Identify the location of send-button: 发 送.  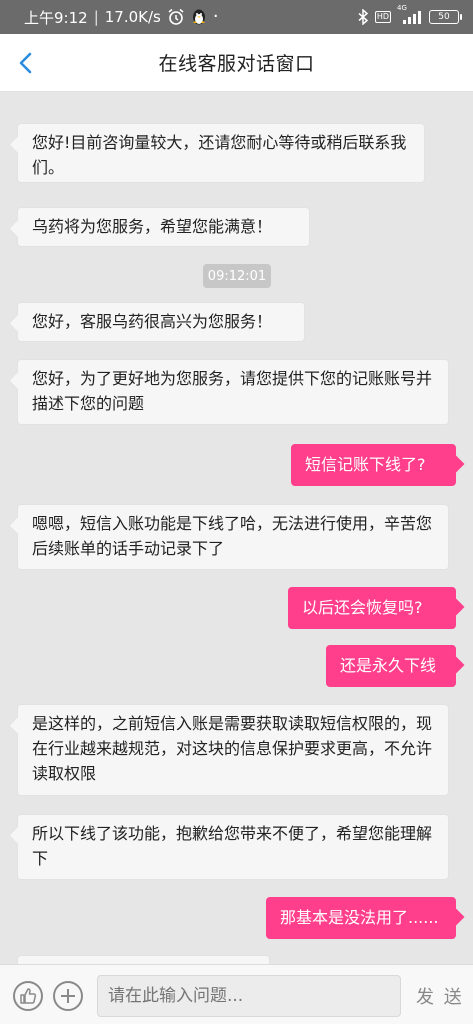
(440, 996).